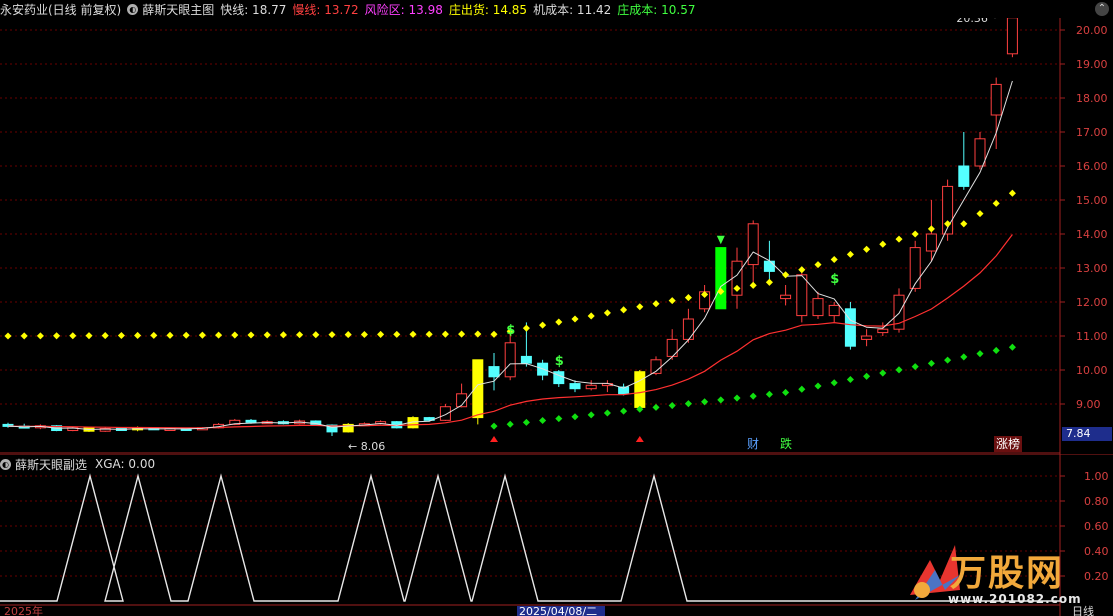 This screenshot has height=616, width=1113. I want to click on collapse-icon: ⌃, so click(1102, 9).